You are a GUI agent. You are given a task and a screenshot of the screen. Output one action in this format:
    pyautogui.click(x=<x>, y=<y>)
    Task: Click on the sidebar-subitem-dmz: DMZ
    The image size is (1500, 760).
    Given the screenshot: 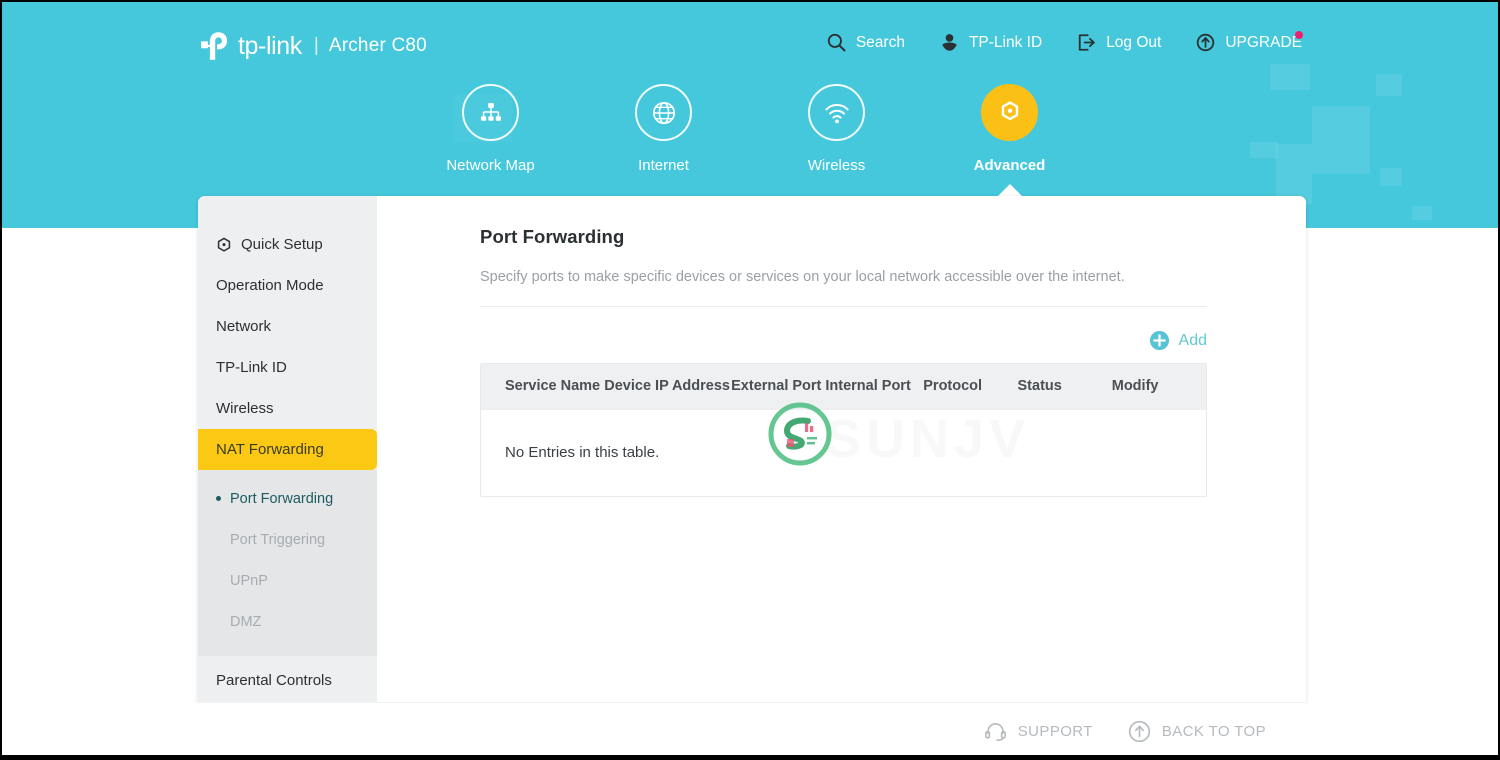 What is the action you would take?
    pyautogui.click(x=287, y=621)
    